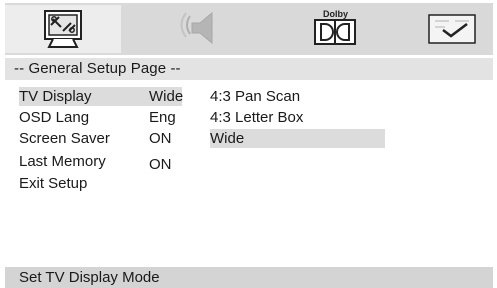 The image size is (497, 288). I want to click on option-label: Wide, so click(227, 138).